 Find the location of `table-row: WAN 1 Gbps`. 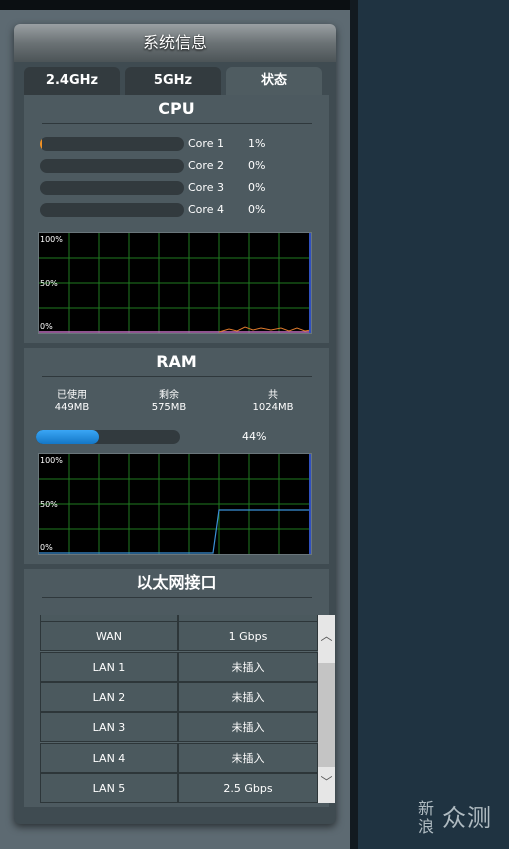

table-row: WAN 1 Gbps is located at coordinates (179, 636).